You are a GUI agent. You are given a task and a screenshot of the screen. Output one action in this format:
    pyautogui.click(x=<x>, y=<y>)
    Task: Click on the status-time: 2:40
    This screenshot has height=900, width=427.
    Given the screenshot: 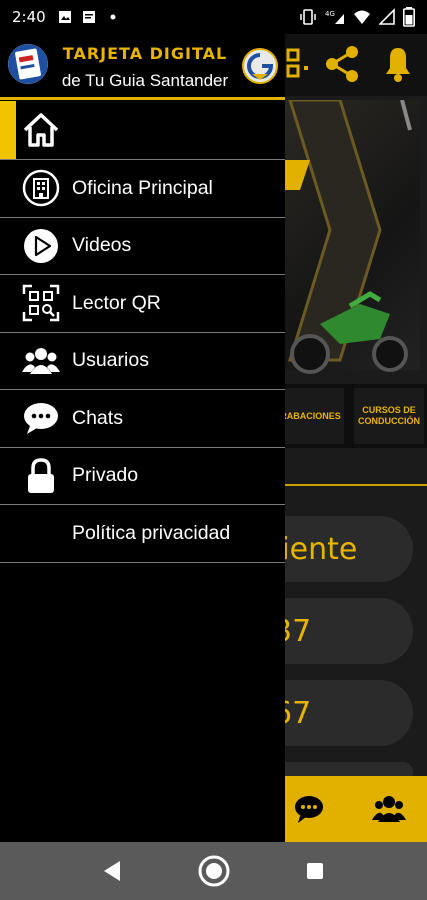 What is the action you would take?
    pyautogui.click(x=29, y=17)
    